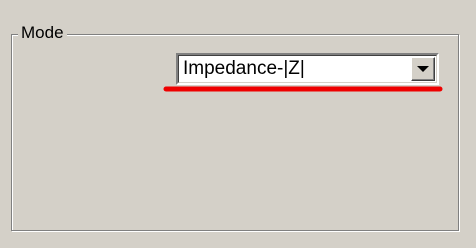 This screenshot has width=476, height=248. I want to click on mode-combobox-field: Impedance-|Z|, so click(307, 69).